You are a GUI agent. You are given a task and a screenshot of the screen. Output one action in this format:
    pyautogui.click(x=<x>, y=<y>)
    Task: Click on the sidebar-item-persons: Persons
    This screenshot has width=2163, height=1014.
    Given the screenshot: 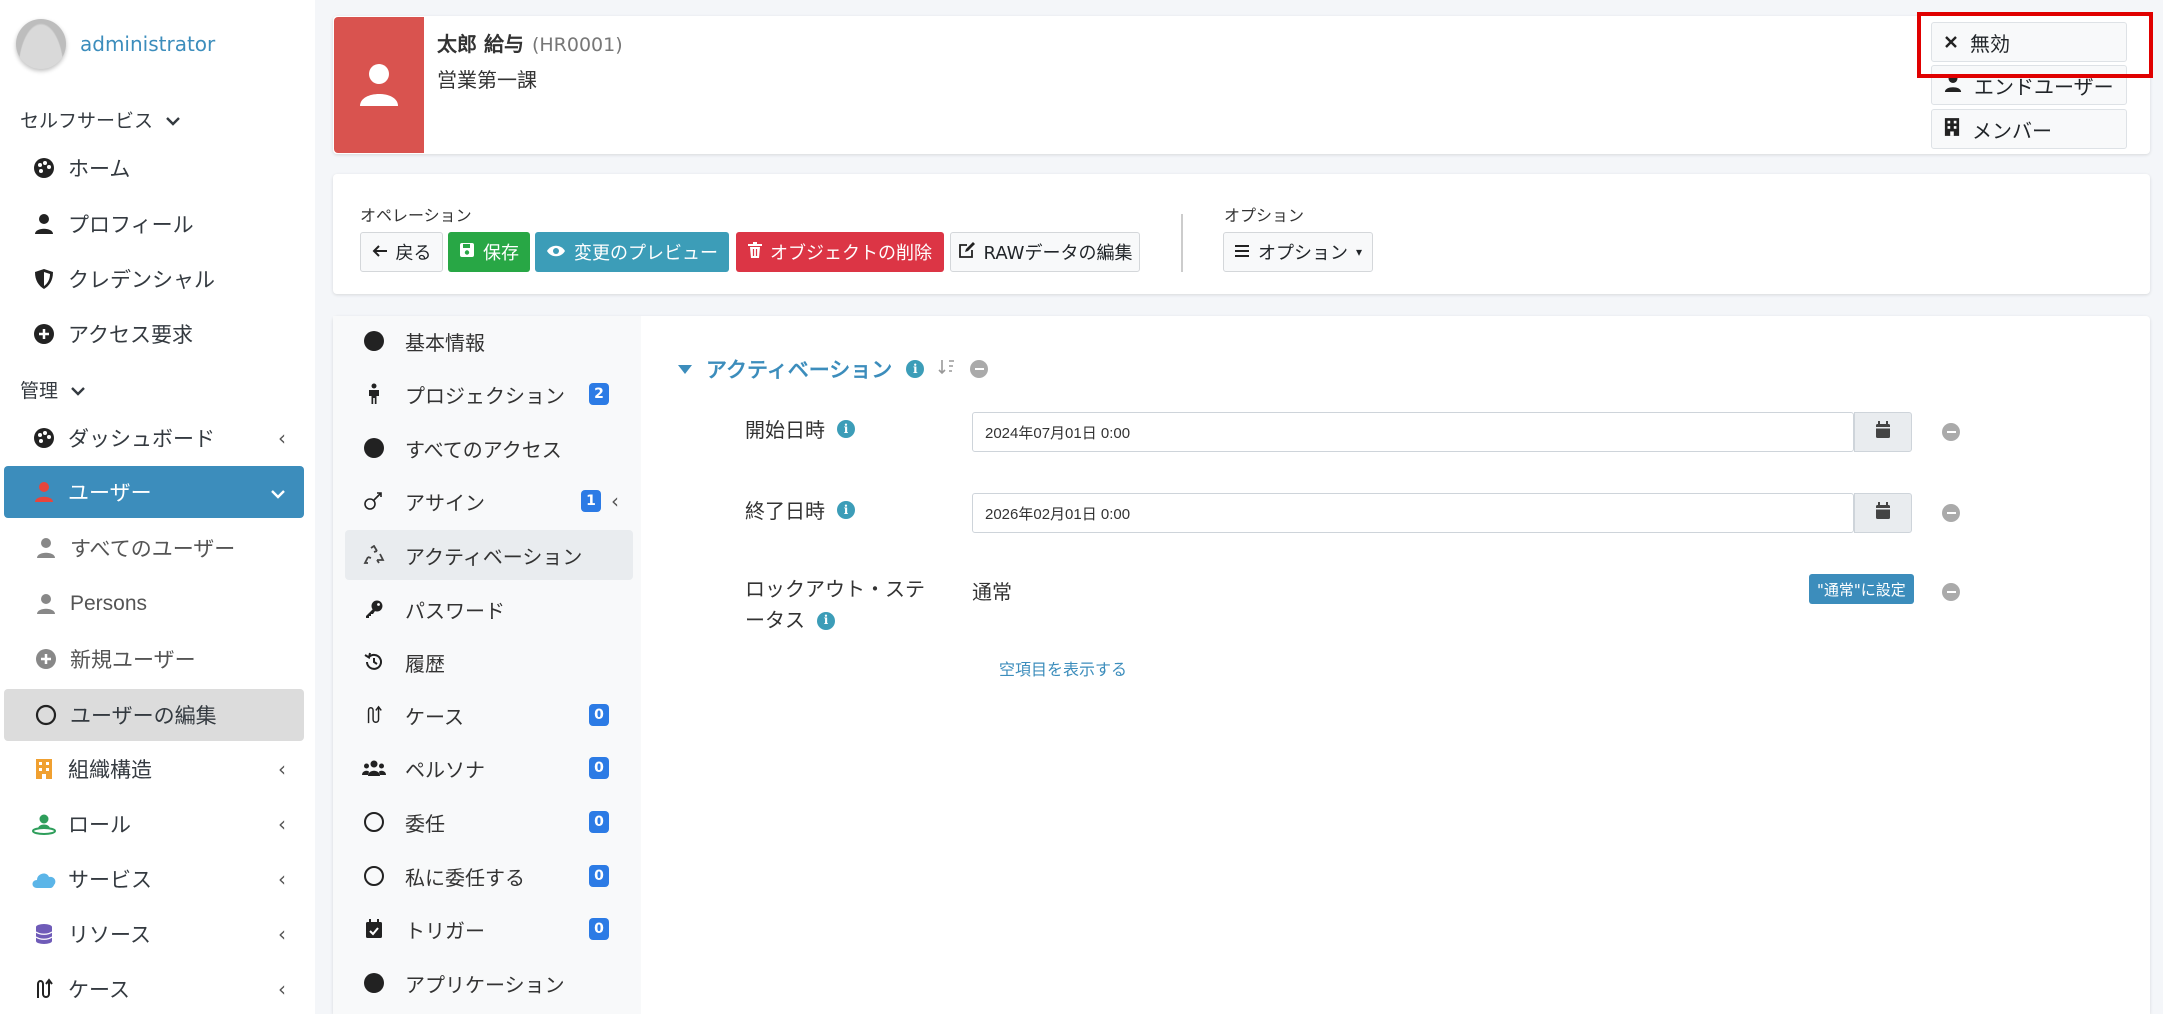 What is the action you would take?
    pyautogui.click(x=154, y=604)
    